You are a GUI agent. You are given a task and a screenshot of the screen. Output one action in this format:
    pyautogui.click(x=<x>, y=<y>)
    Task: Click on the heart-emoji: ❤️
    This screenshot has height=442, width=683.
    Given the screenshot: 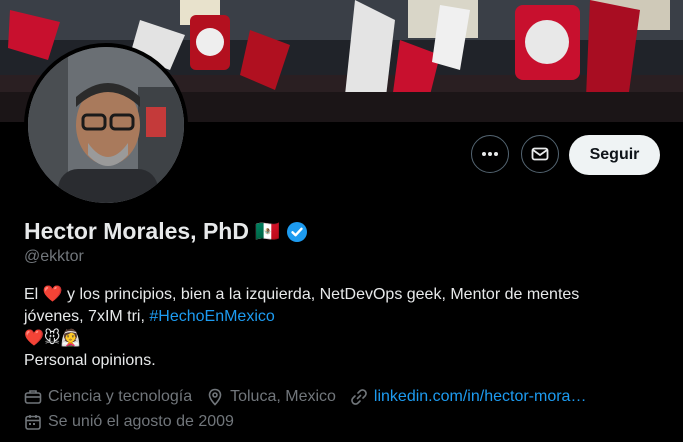 What is the action you would take?
    pyautogui.click(x=52, y=294)
    